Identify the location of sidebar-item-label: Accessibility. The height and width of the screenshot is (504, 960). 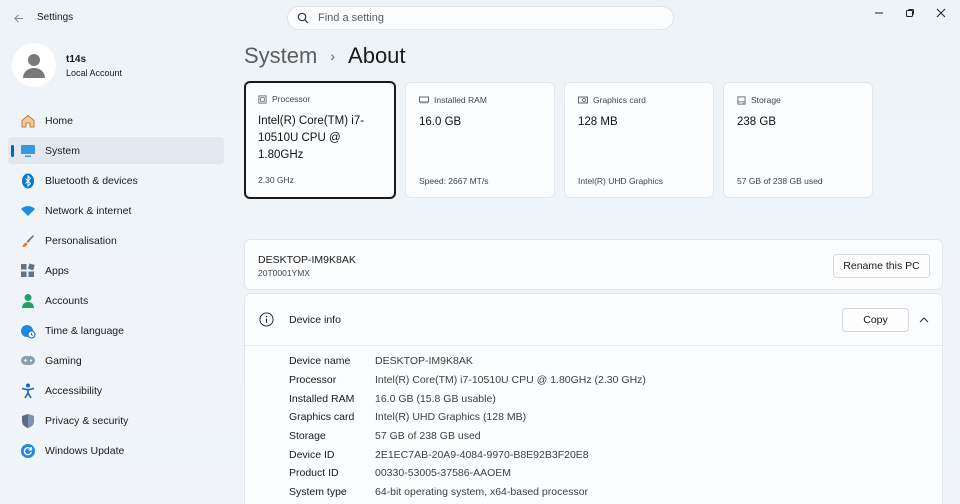
(74, 390).